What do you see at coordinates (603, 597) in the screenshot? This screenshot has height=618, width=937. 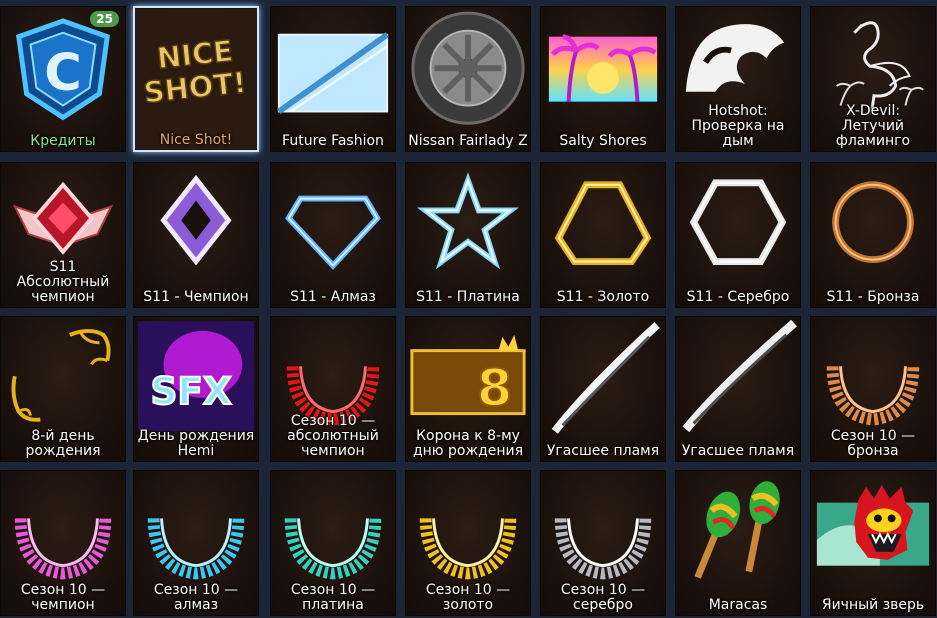 I see `item-label: Сезон 10 — серебро` at bounding box center [603, 597].